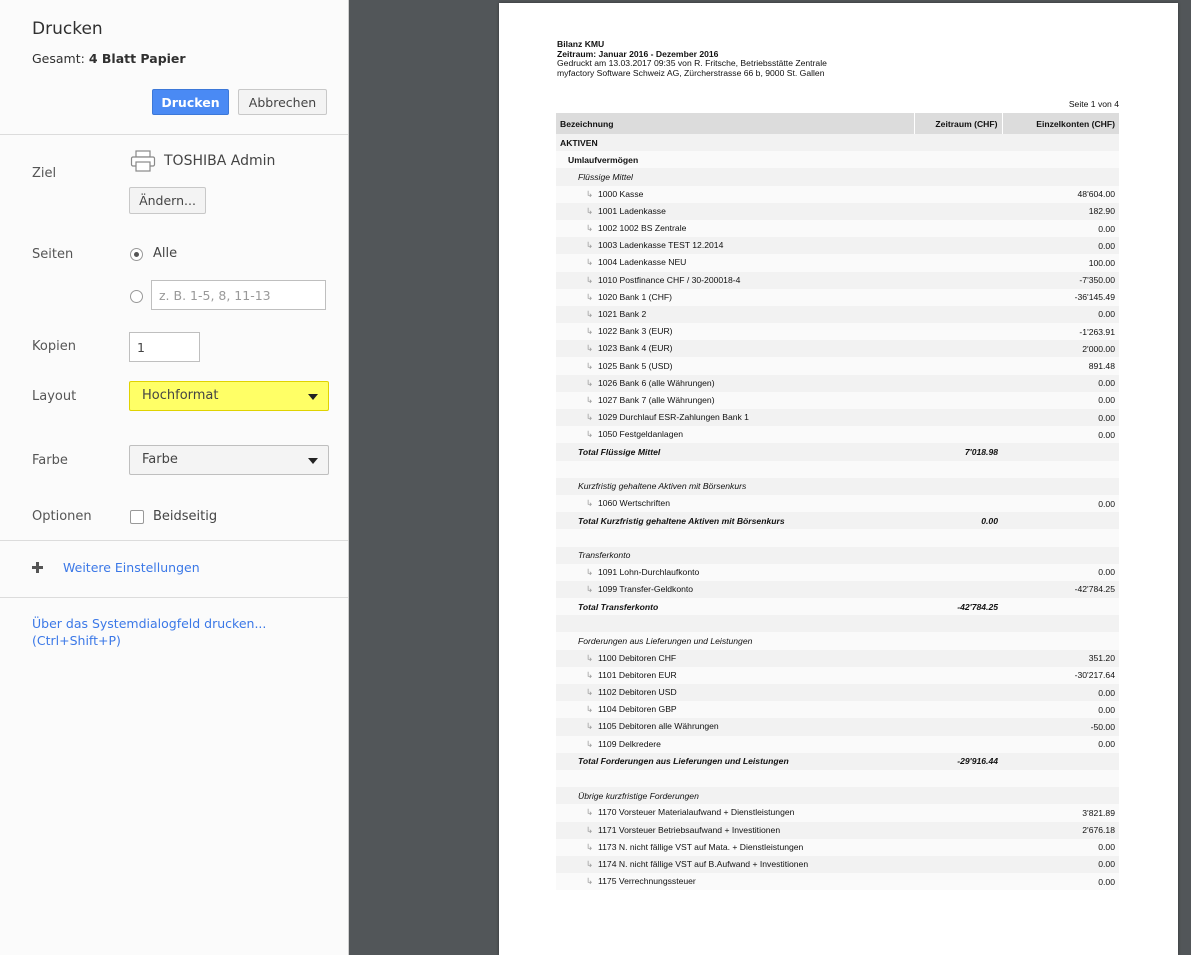 The width and height of the screenshot is (1191, 955). I want to click on row-label: 1002 1002 BS Zentrale, so click(642, 228).